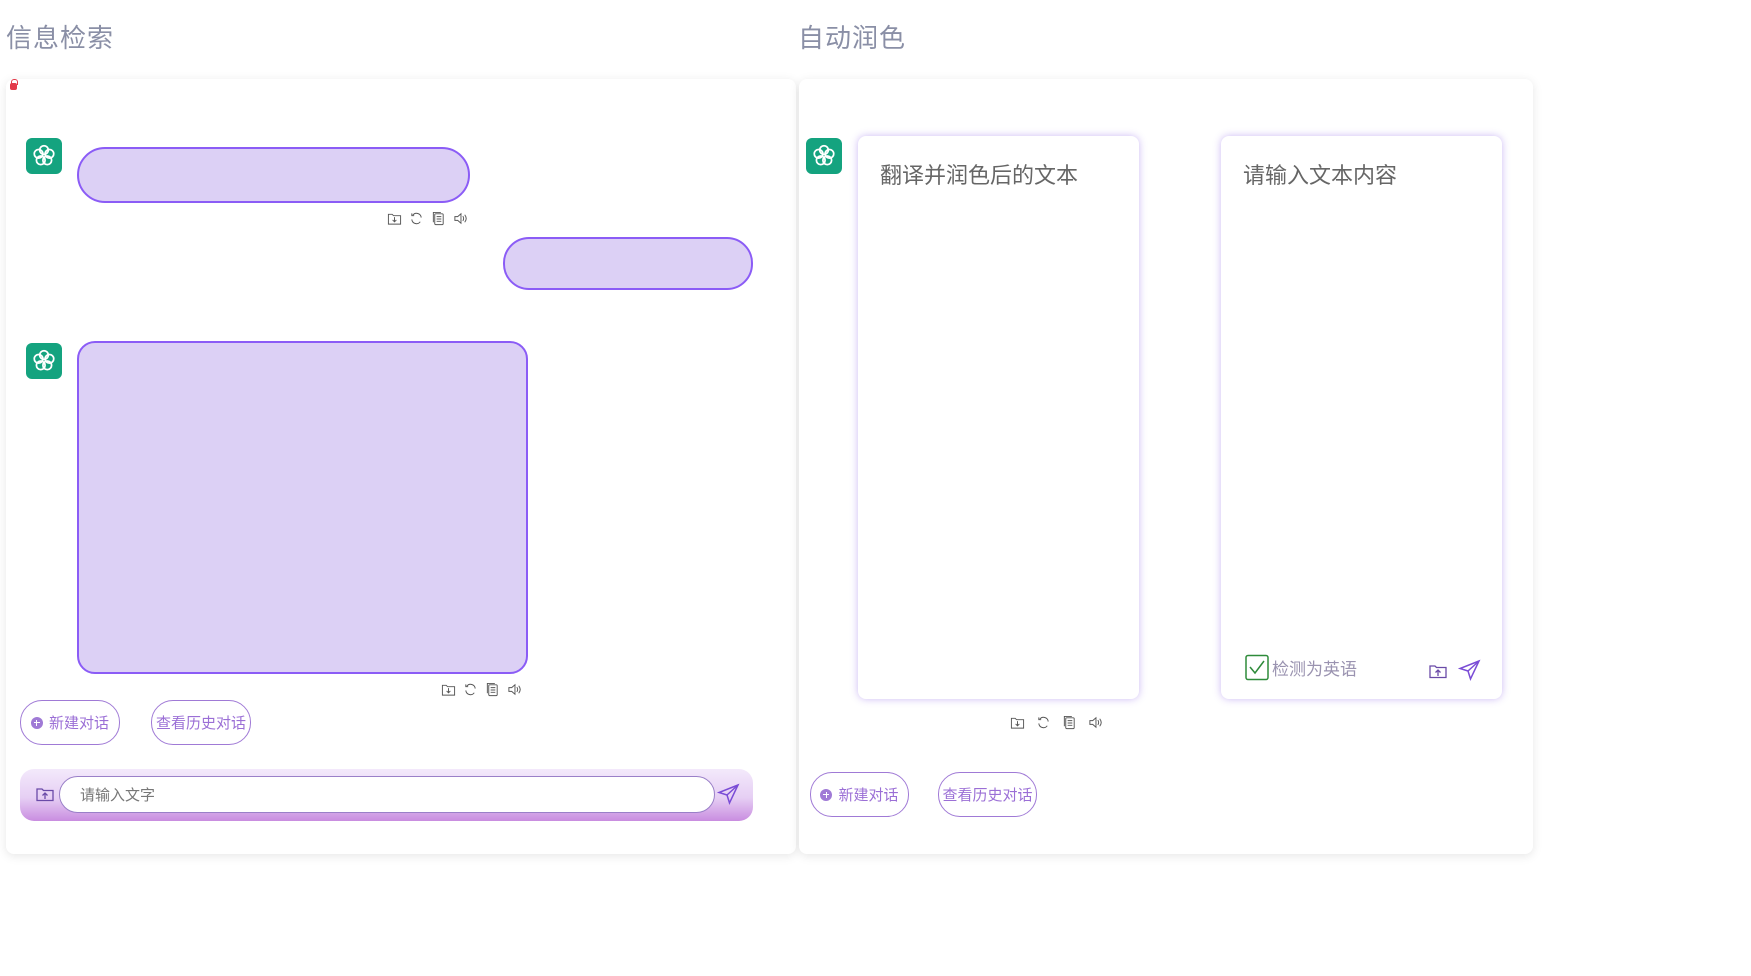 Image resolution: width=1751 pixels, height=976 pixels. Describe the element at coordinates (852, 39) in the screenshot. I see `section-title-polish: 自动润色` at that location.